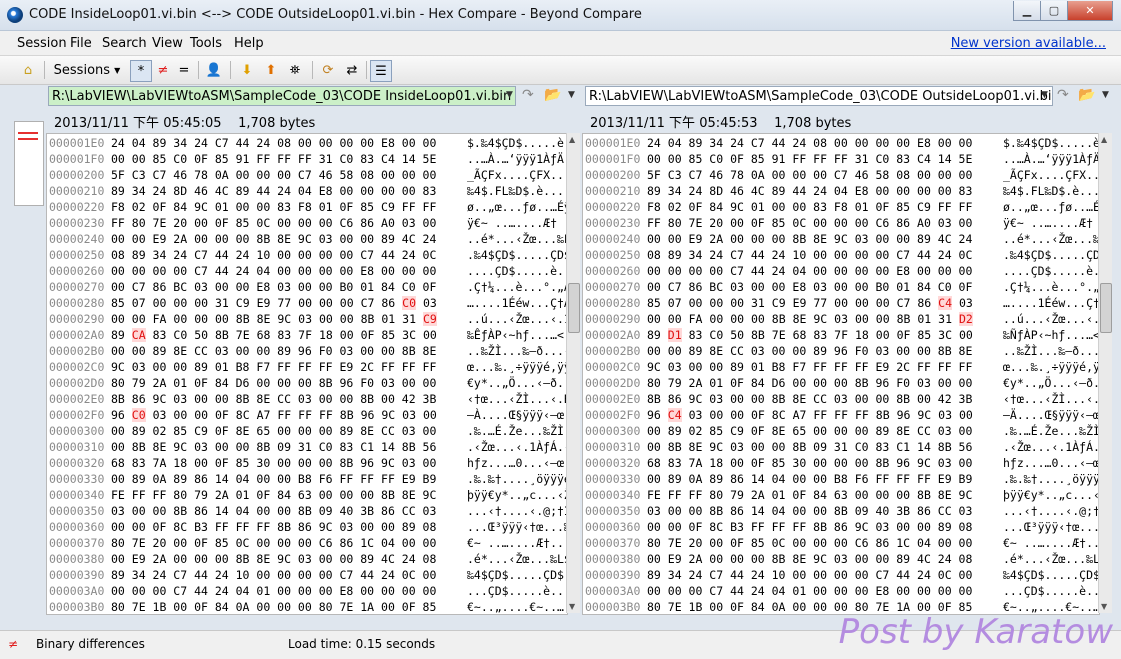  Describe the element at coordinates (81, 43) in the screenshot. I see `menu-file: File` at that location.